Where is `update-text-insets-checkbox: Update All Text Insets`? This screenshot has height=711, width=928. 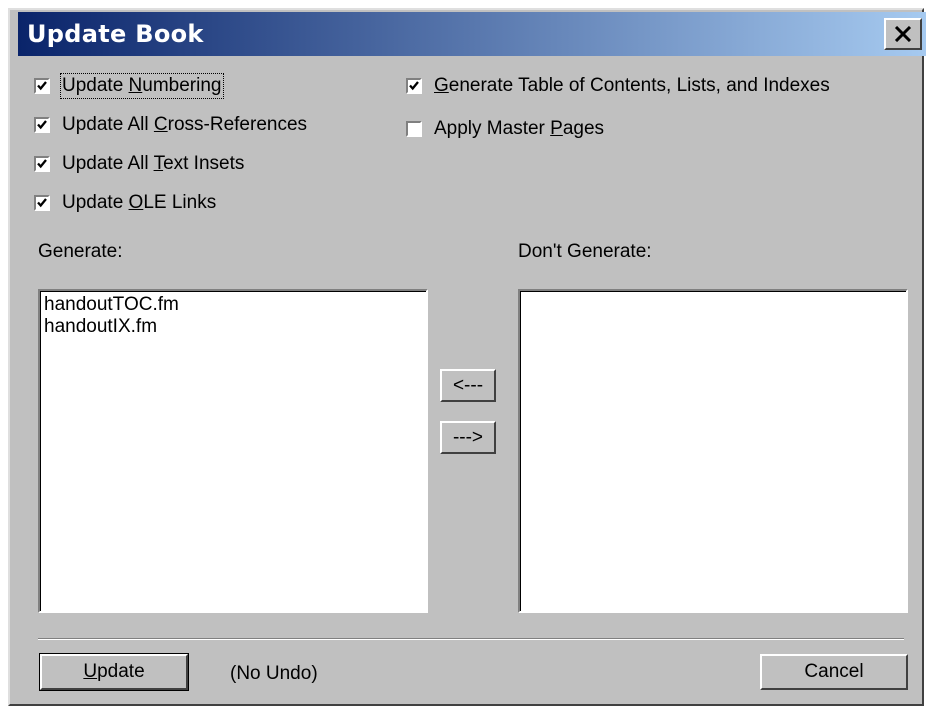 update-text-insets-checkbox: Update All Text Insets is located at coordinates (139, 164).